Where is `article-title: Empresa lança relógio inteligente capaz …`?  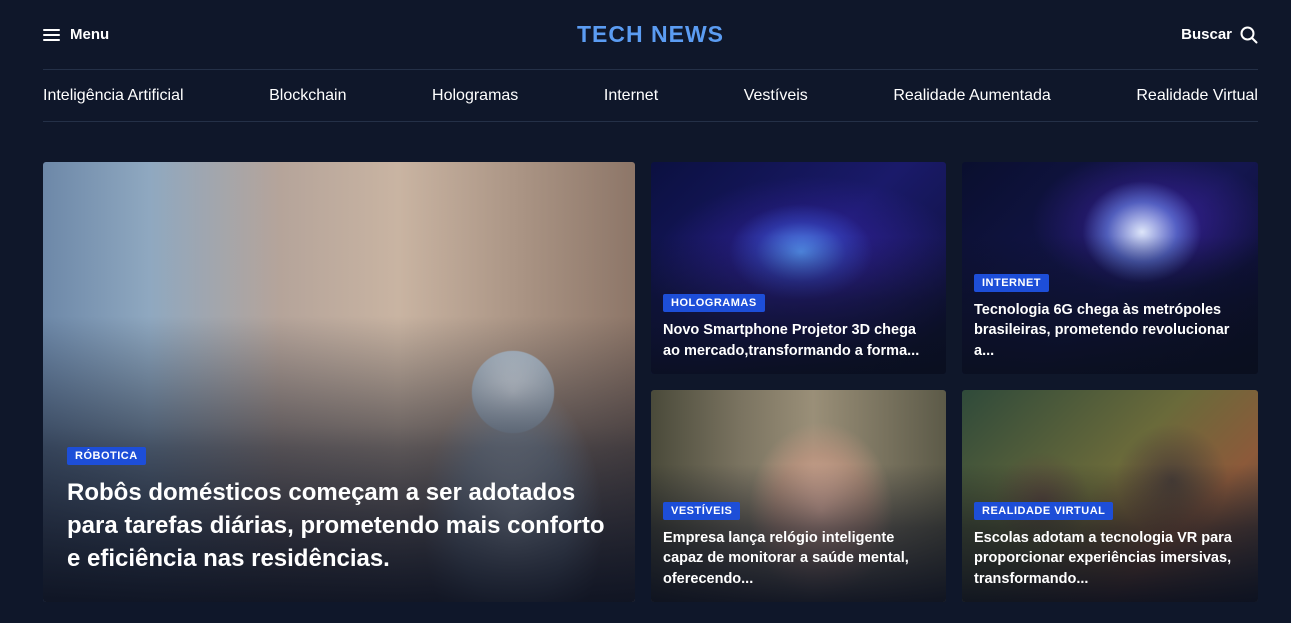
article-title: Empresa lança relógio inteligente capaz … is located at coordinates (798, 558).